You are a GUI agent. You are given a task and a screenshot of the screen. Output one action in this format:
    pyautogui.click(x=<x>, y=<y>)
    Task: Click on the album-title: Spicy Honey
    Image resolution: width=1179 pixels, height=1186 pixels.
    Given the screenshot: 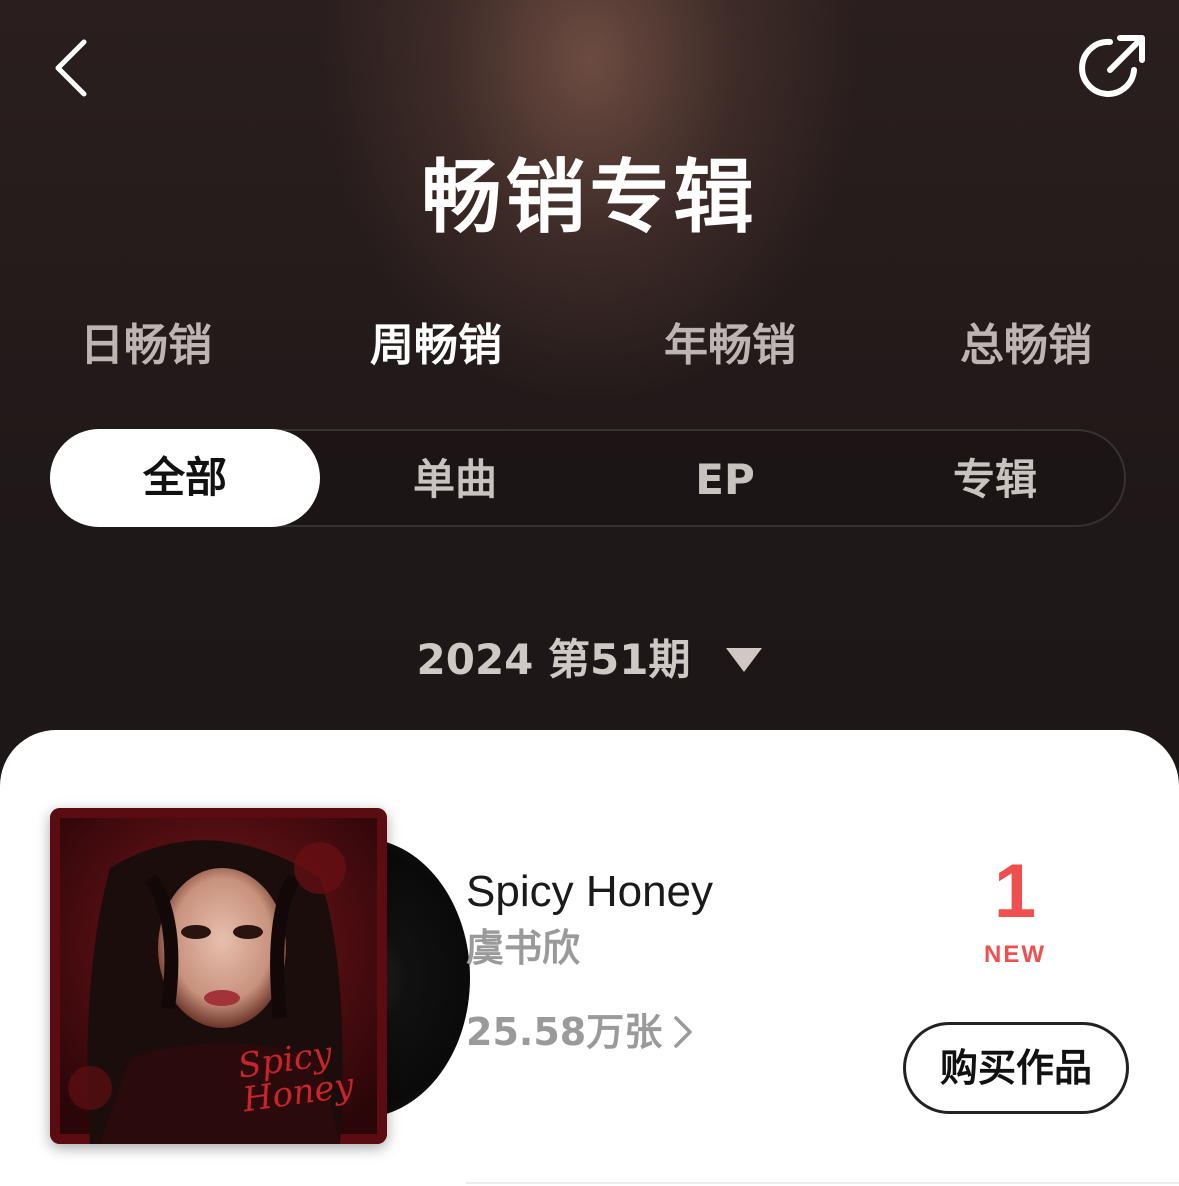 What is the action you would take?
    pyautogui.click(x=589, y=892)
    